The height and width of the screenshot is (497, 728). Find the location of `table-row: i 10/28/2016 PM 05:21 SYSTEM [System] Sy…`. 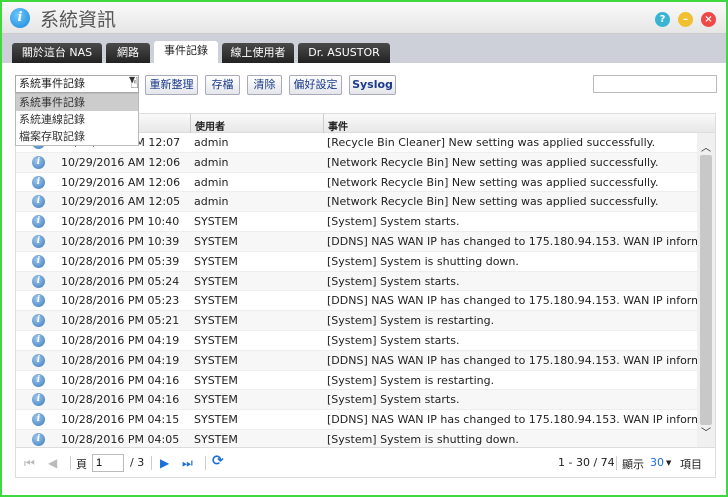

table-row: i 10/28/2016 PM 05:21 SYSTEM [System] Sy… is located at coordinates (357, 321).